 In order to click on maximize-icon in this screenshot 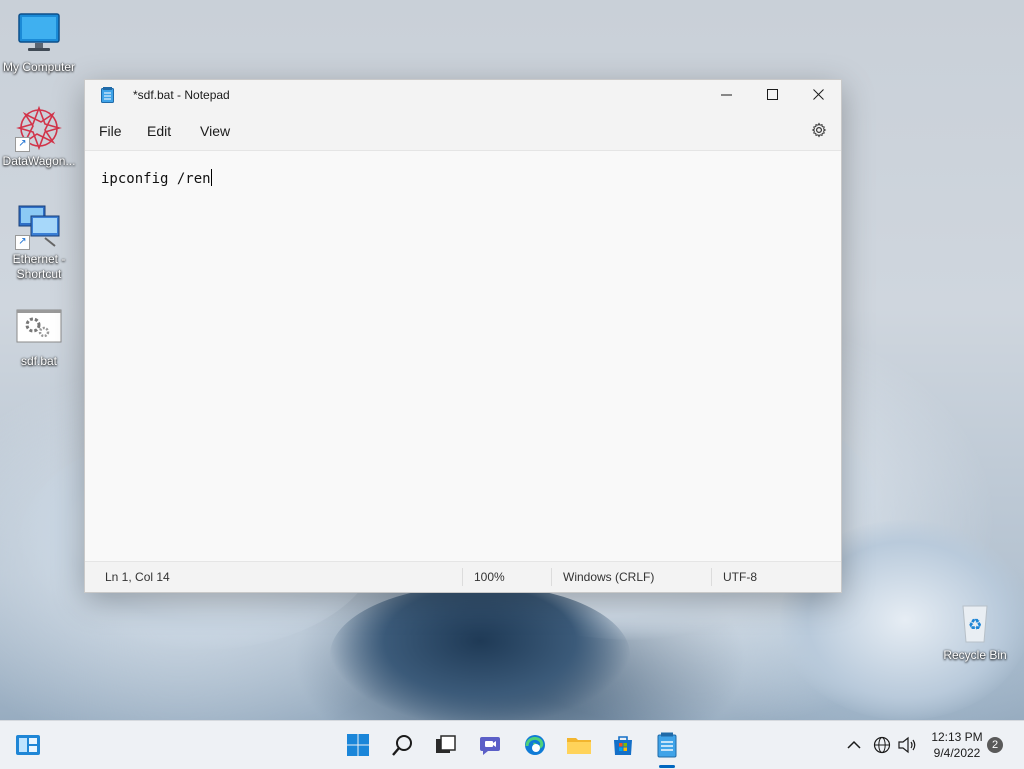, I will do `click(772, 95)`.